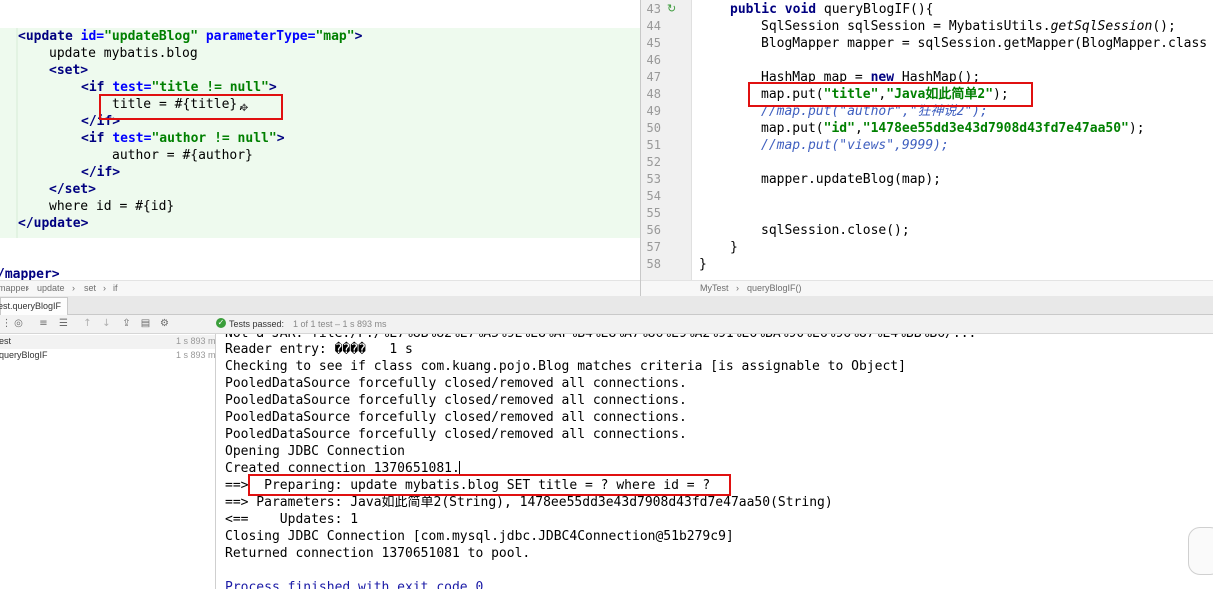  Describe the element at coordinates (17, 133) in the screenshot. I see `indent-guide` at that location.